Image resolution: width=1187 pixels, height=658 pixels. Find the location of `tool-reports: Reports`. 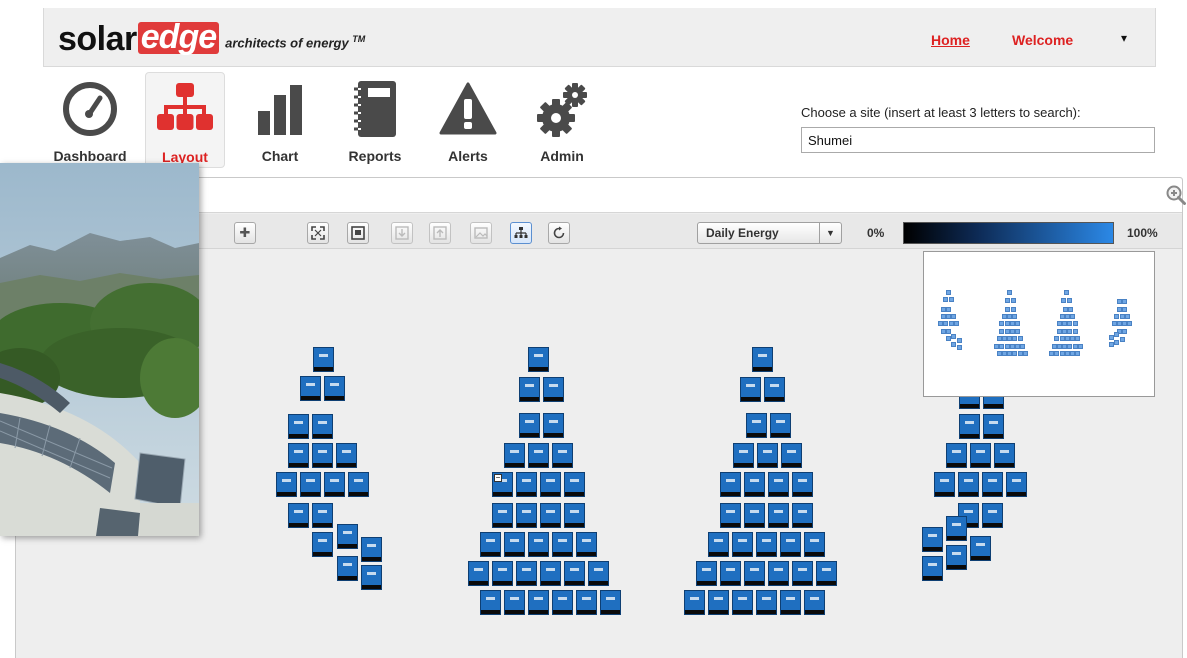

tool-reports: Reports is located at coordinates (375, 120).